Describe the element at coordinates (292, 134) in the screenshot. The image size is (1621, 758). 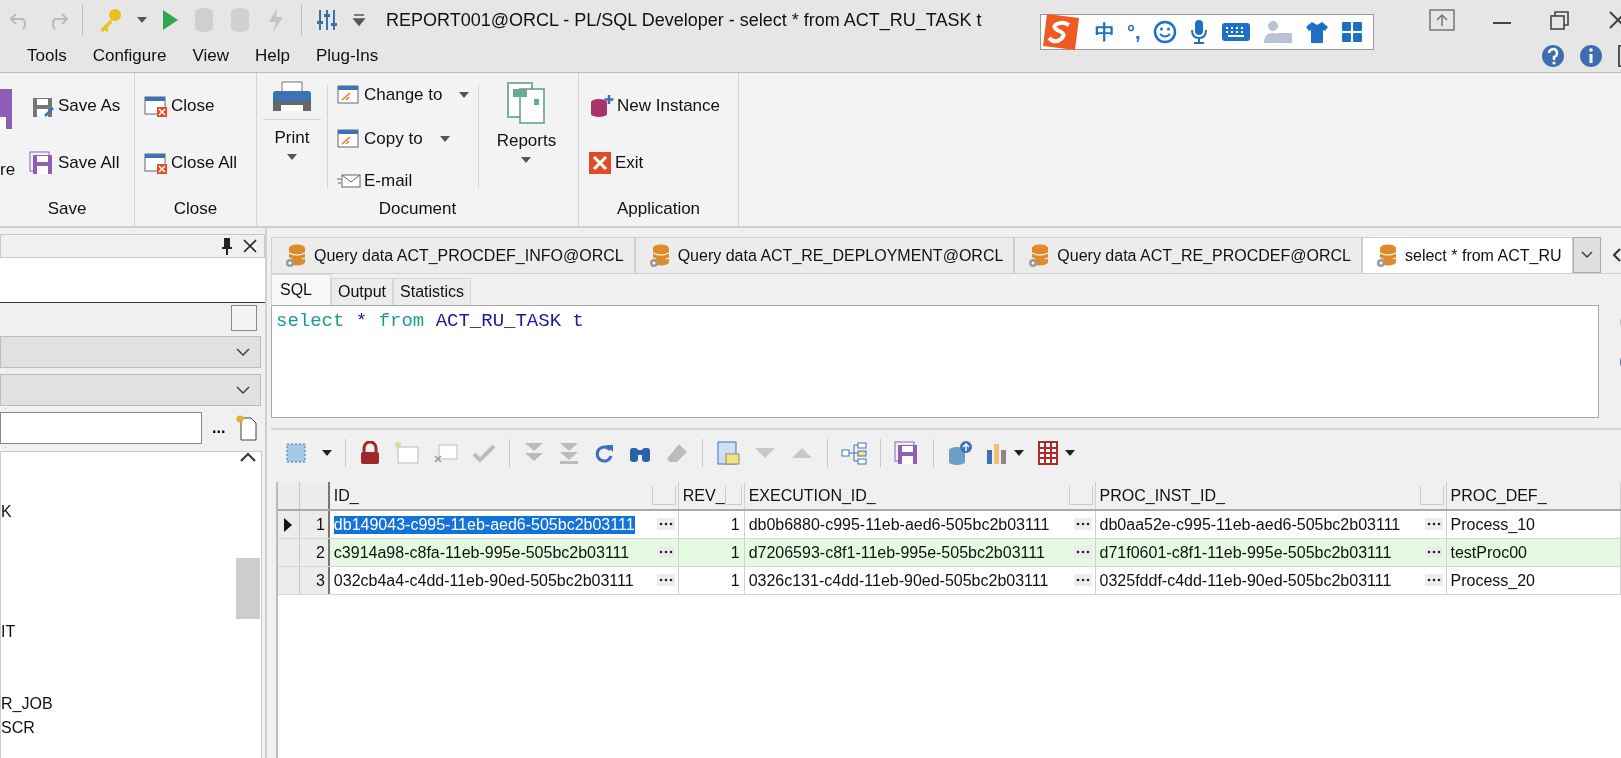
I see `print-button: Print` at that location.